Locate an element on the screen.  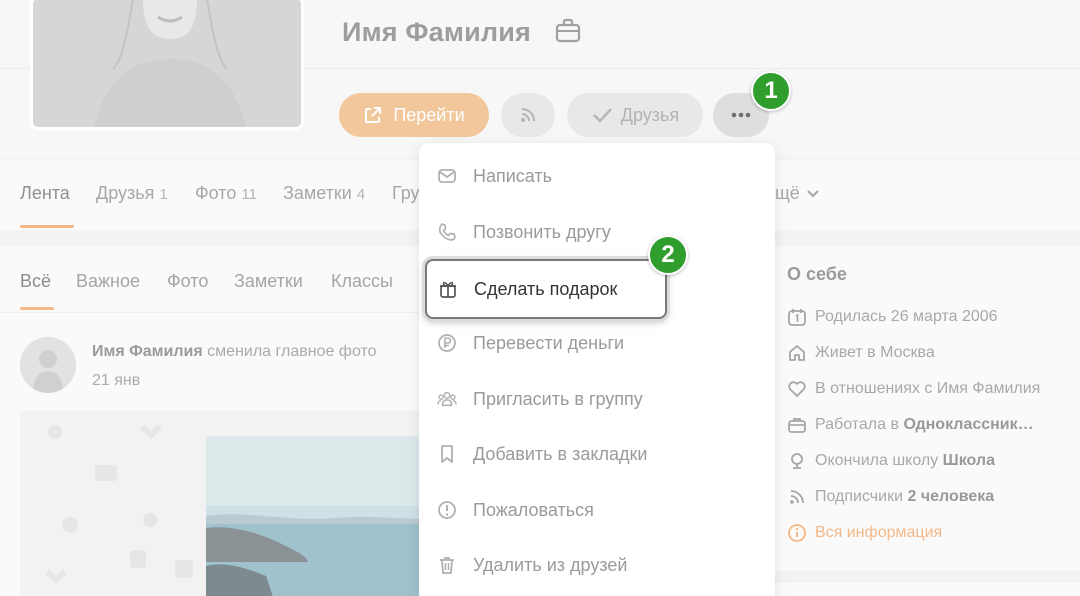
tab-friends: Друзья 1 is located at coordinates (132, 193).